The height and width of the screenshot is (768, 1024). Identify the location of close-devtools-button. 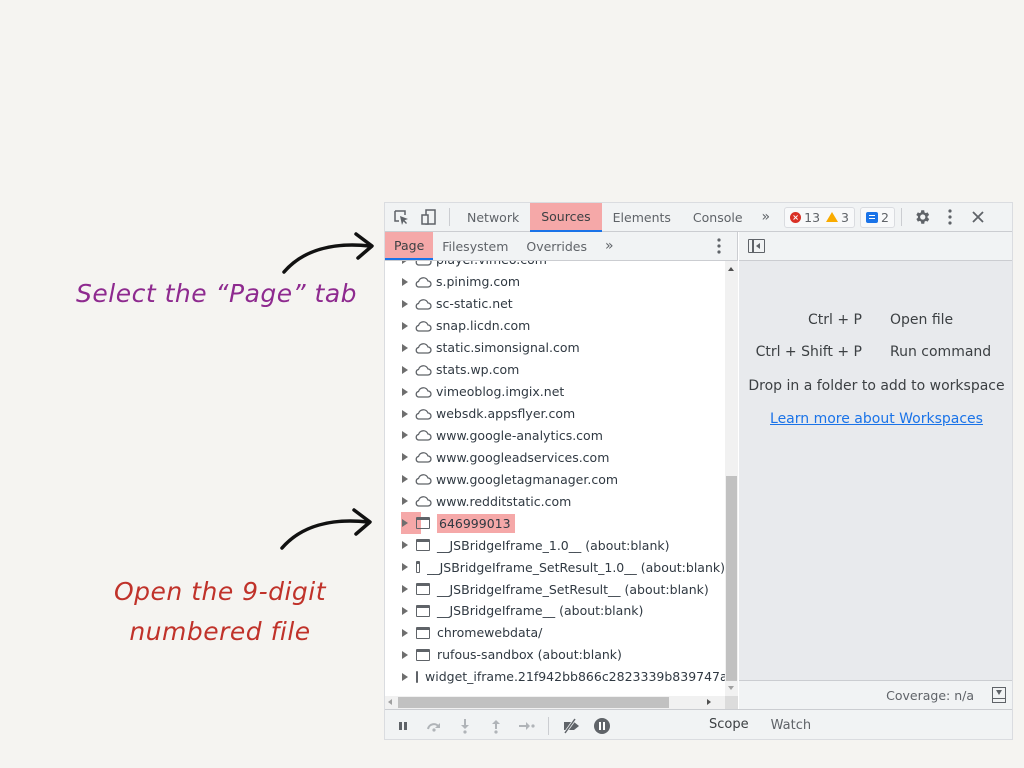
(978, 217).